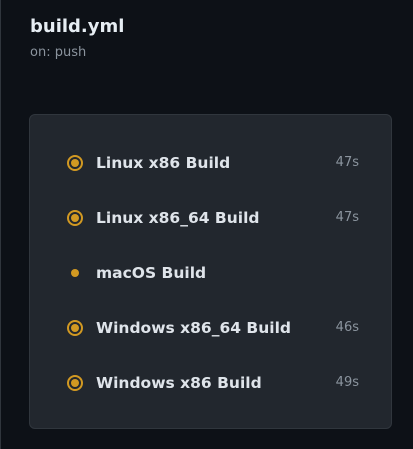 Image resolution: width=413 pixels, height=449 pixels. I want to click on job-name: Linux x86_64 Build, so click(178, 218).